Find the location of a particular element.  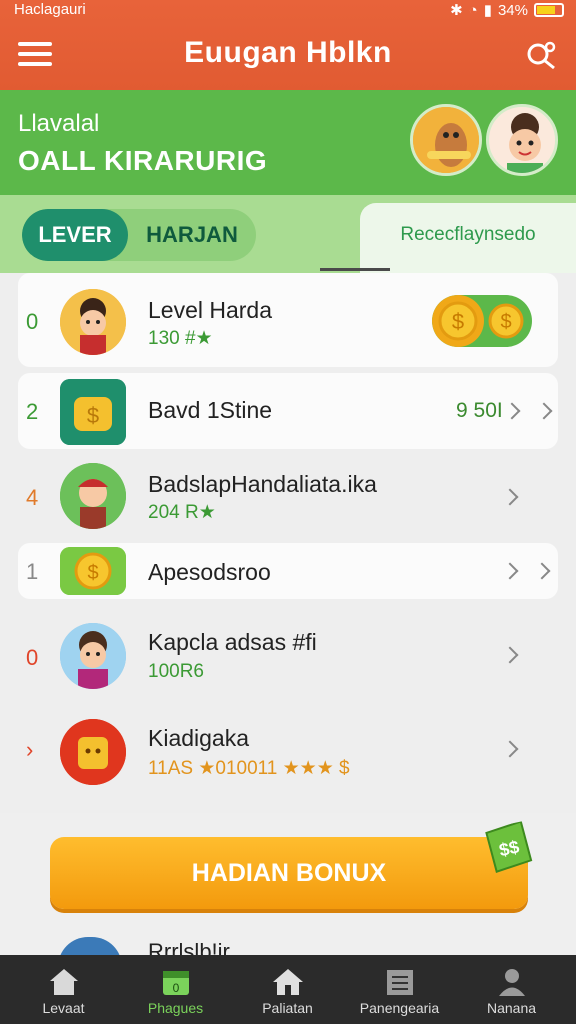

nav-phagues: 0 Phagues is located at coordinates (175, 989).